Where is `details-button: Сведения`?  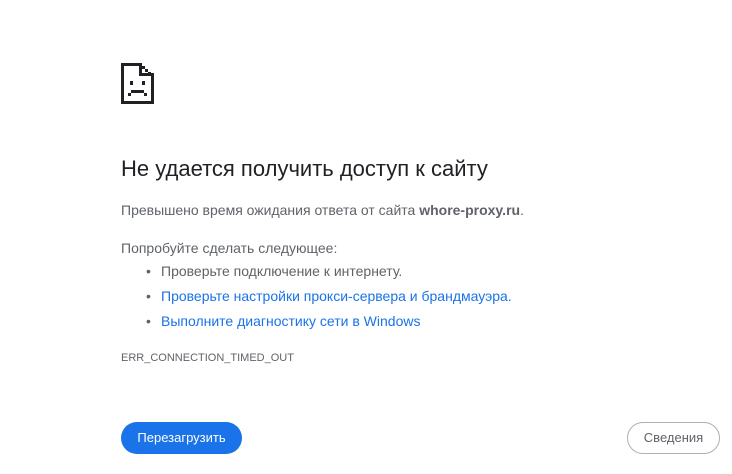 details-button: Сведения is located at coordinates (673, 438).